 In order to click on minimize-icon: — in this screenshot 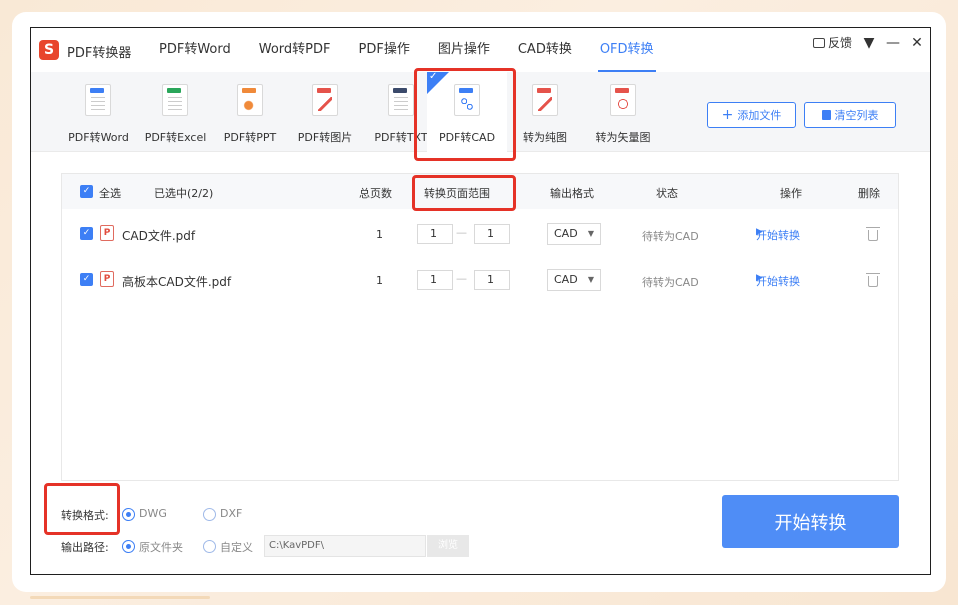, I will do `click(893, 43)`.